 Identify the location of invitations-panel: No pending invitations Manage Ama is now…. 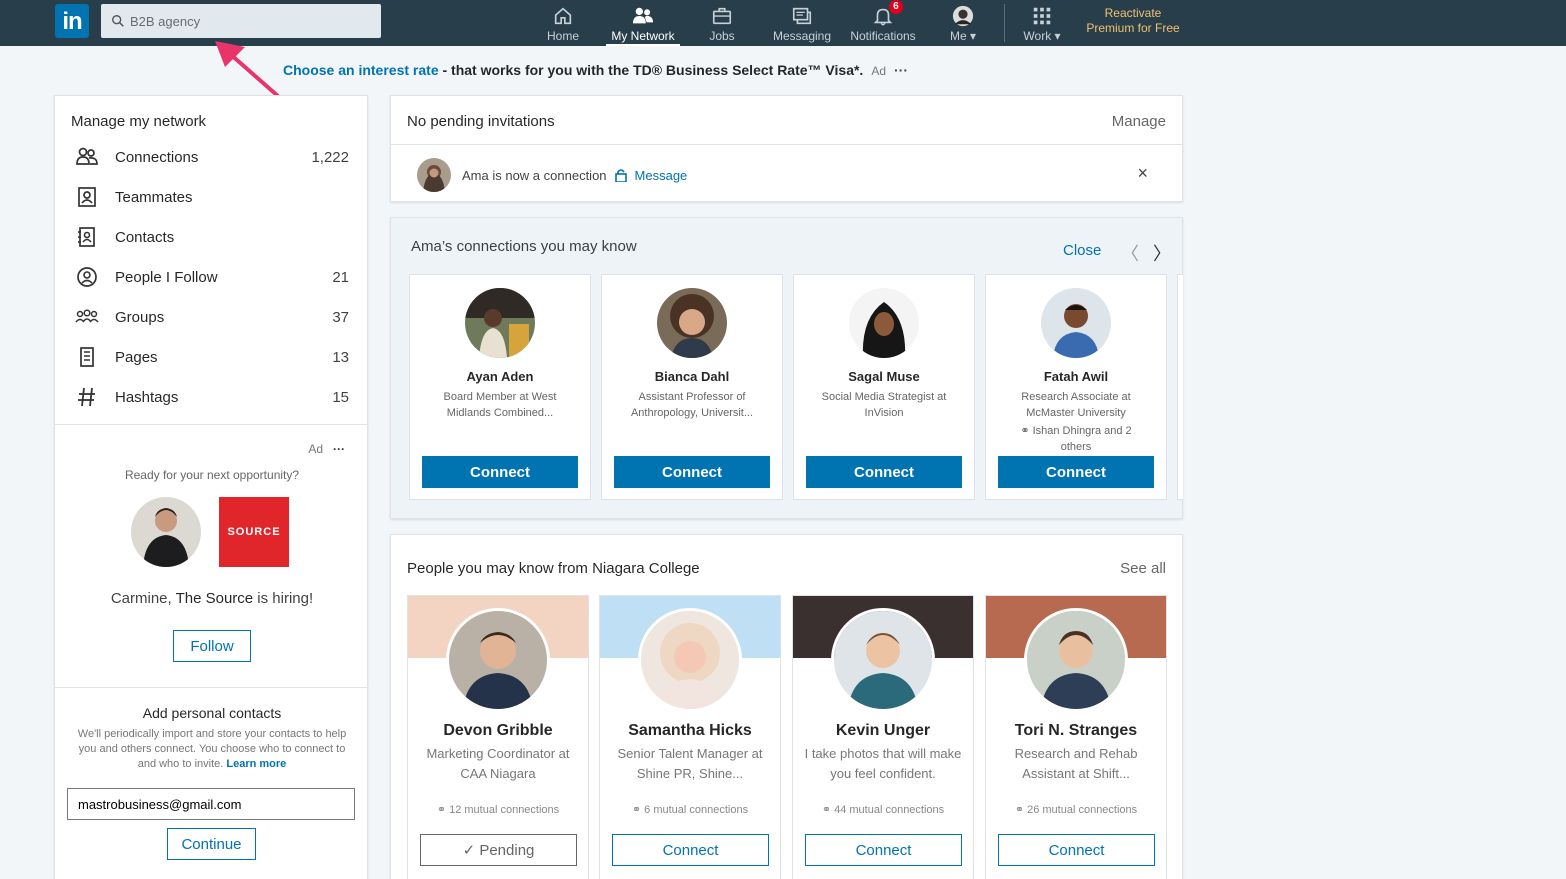
(786, 148).